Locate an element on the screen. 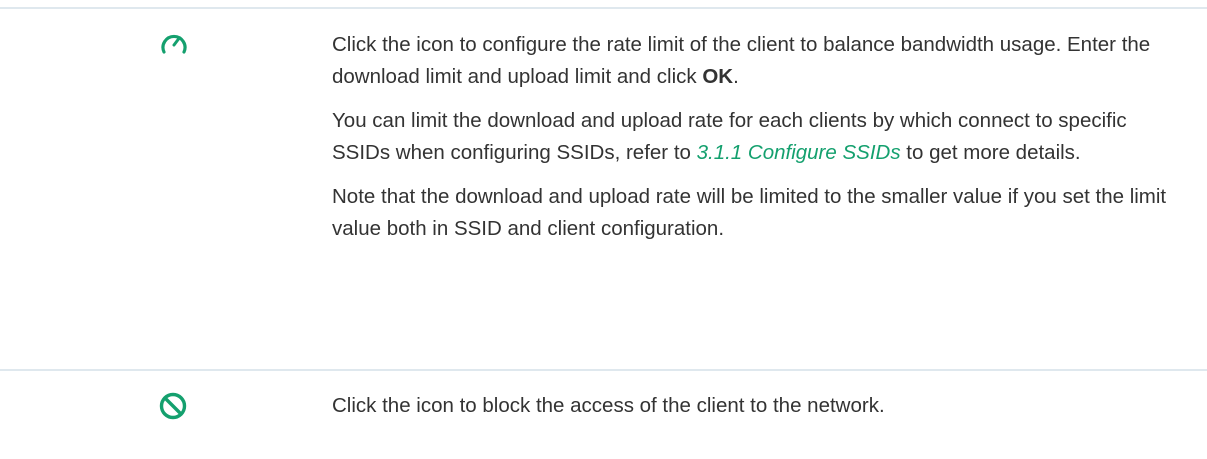 The height and width of the screenshot is (459, 1207). ok-keyword: OK is located at coordinates (718, 76).